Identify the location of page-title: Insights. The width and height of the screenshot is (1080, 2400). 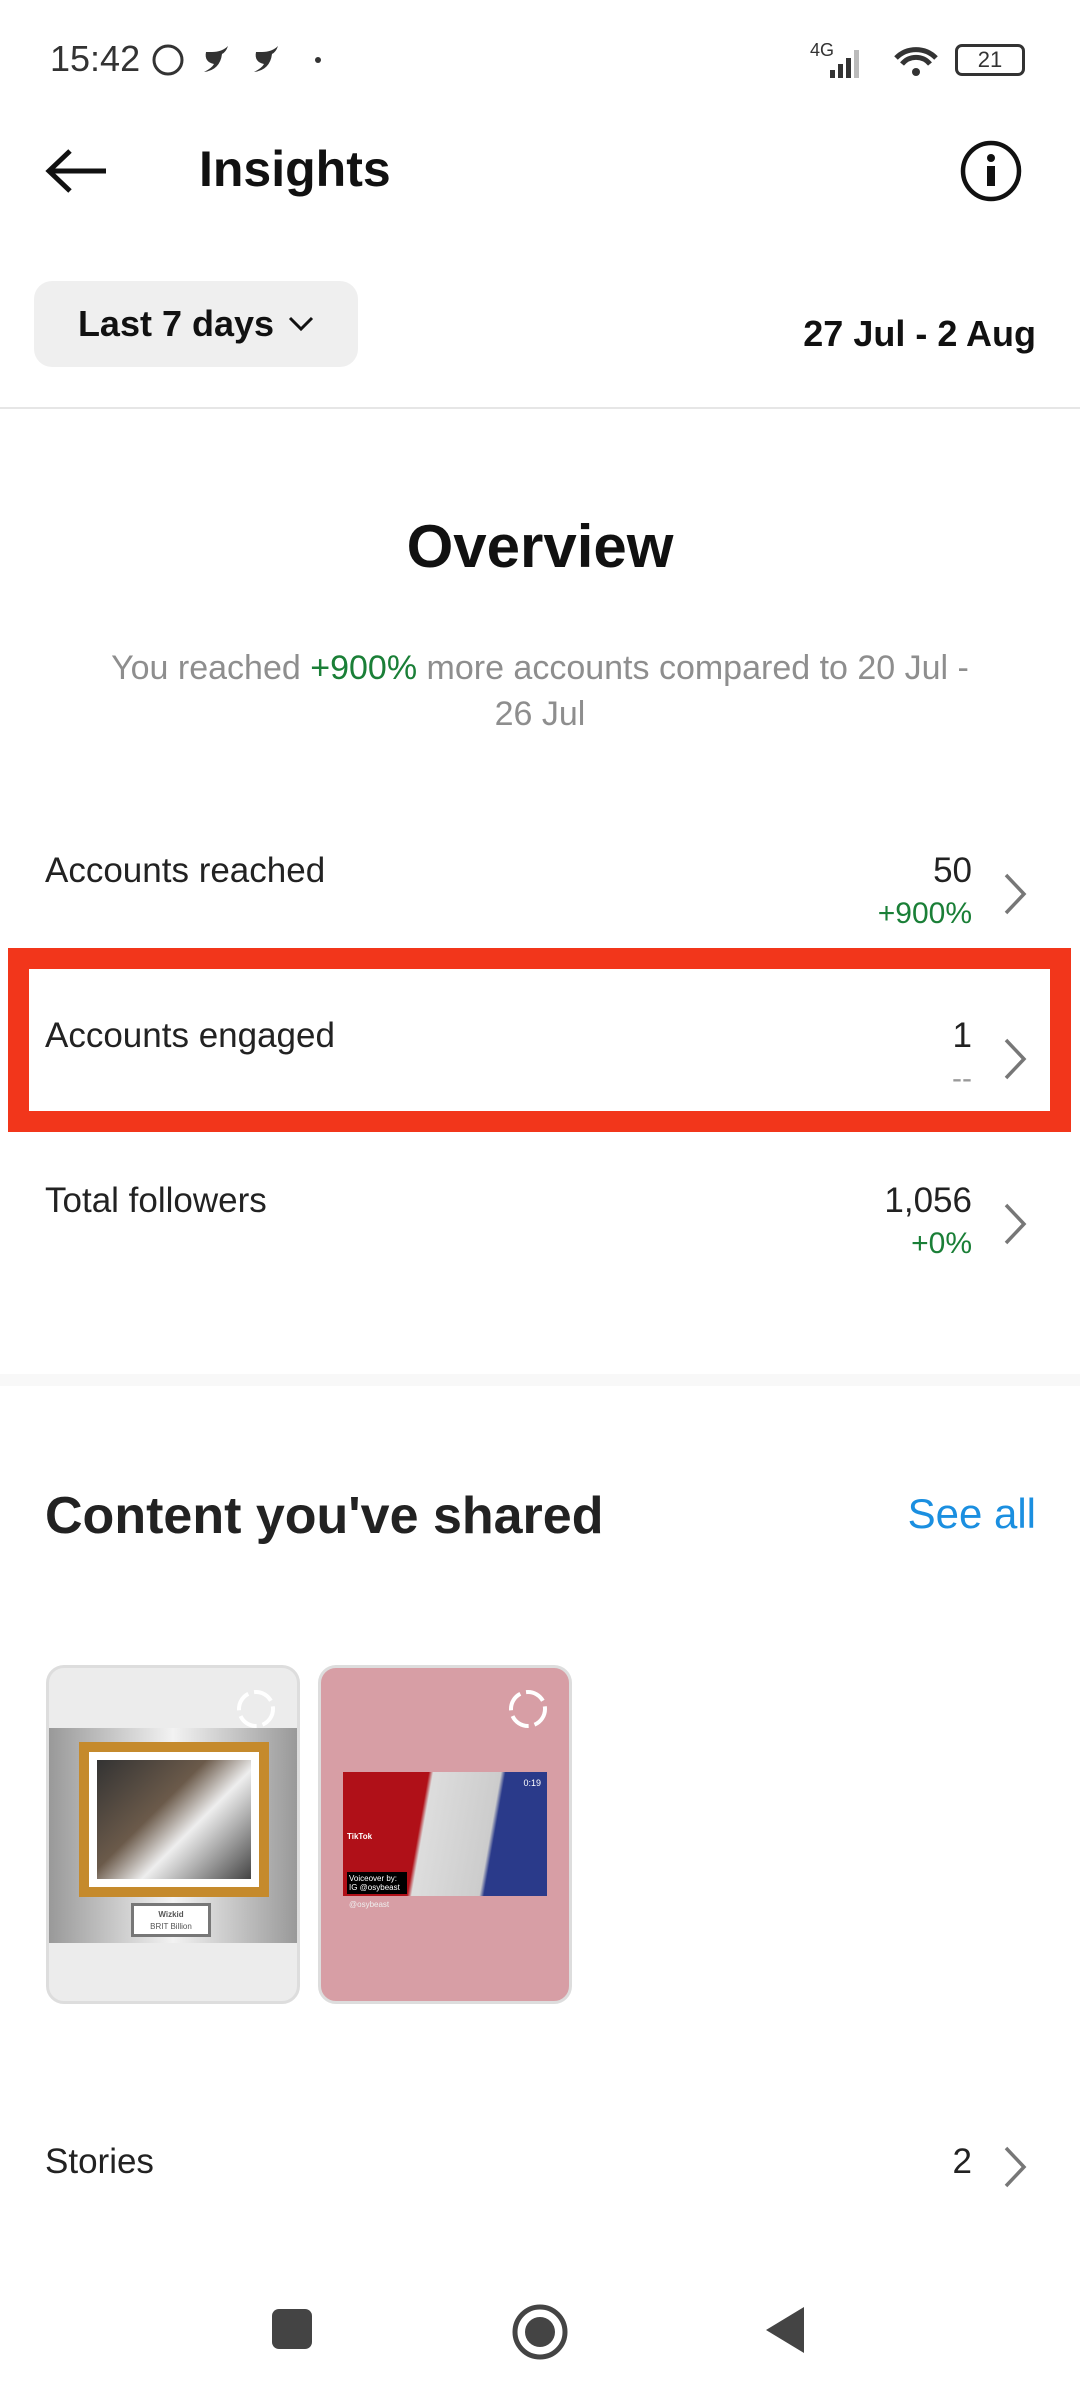
(295, 169).